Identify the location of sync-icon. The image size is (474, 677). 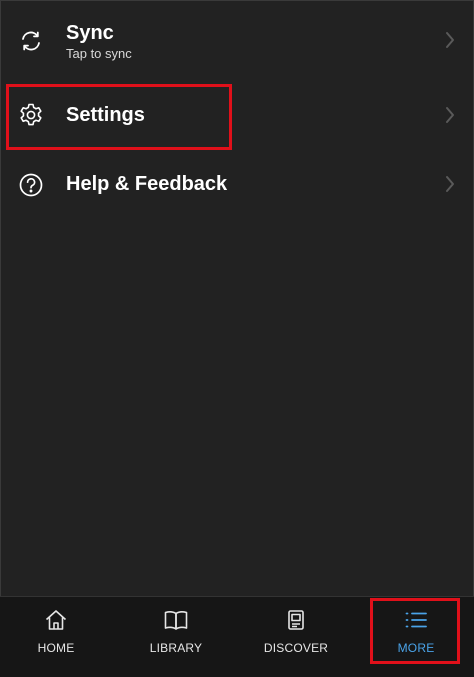
(31, 41).